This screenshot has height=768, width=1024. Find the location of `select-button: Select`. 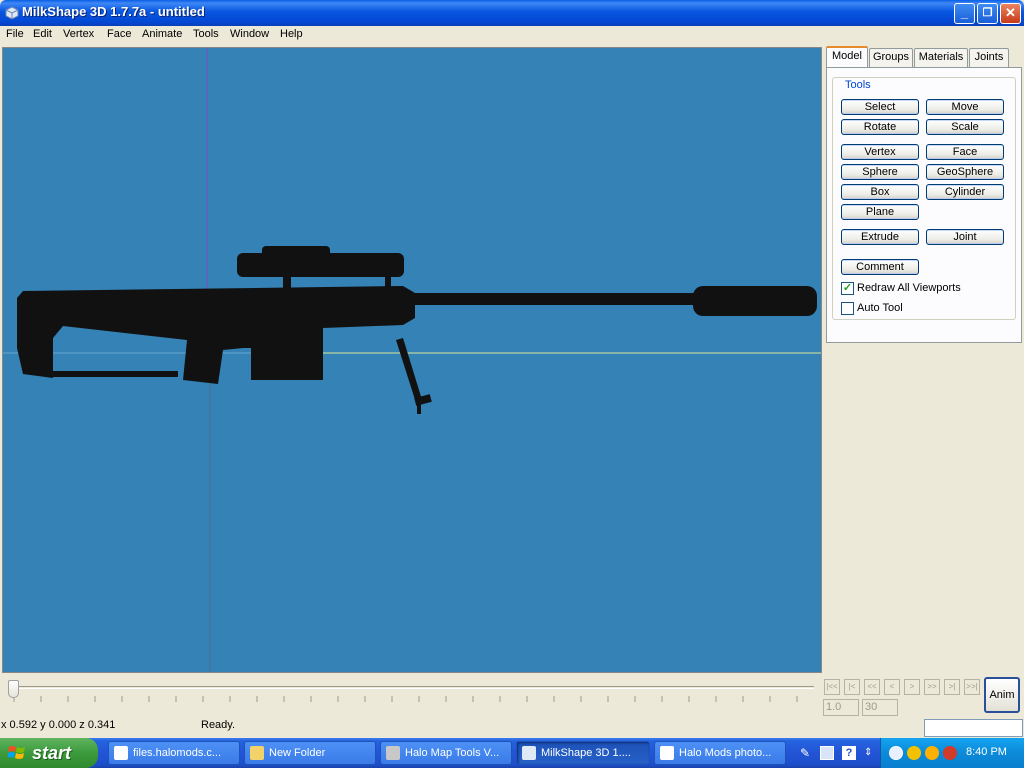

select-button: Select is located at coordinates (880, 107).